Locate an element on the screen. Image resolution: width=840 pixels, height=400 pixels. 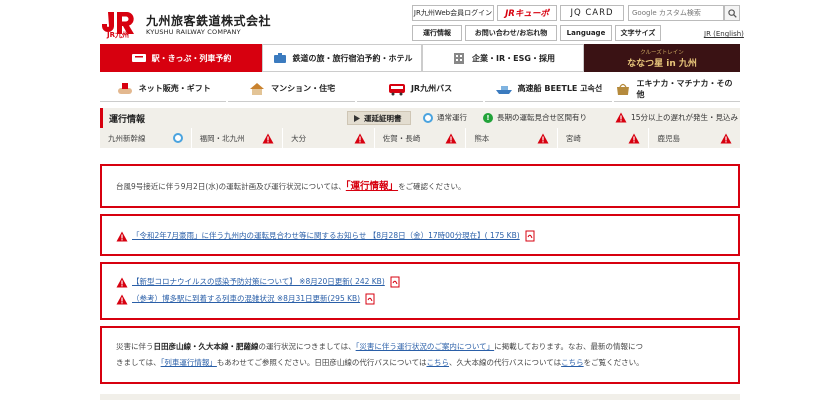
nav-travel: 鉄道の旅・旅行宿泊予約・ホテル is located at coordinates (342, 58).